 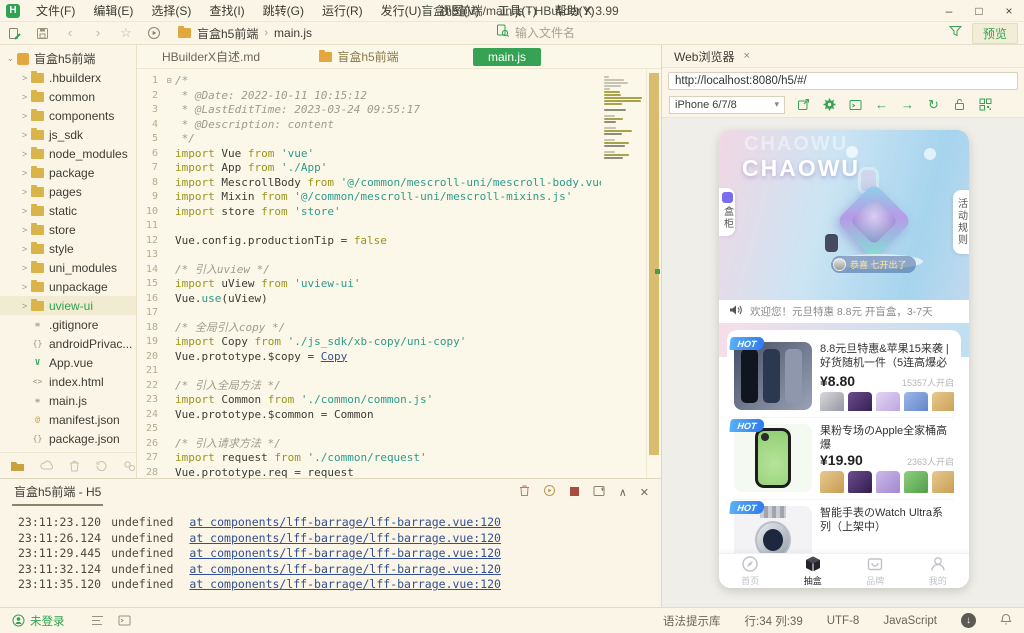 I want to click on nav-forward-icon: →, so click(x=907, y=104).